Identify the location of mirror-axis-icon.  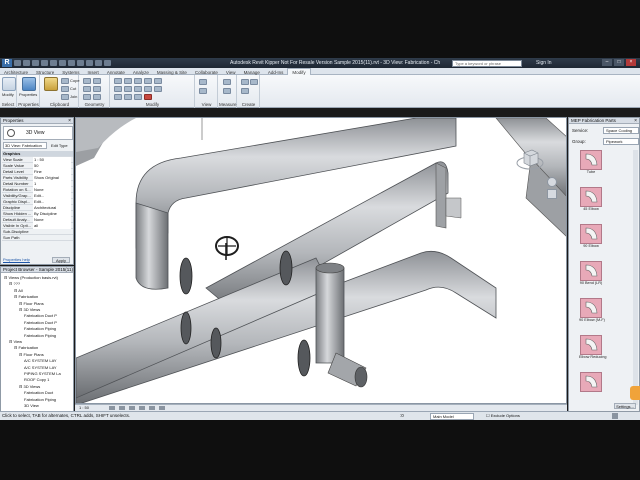
(138, 81).